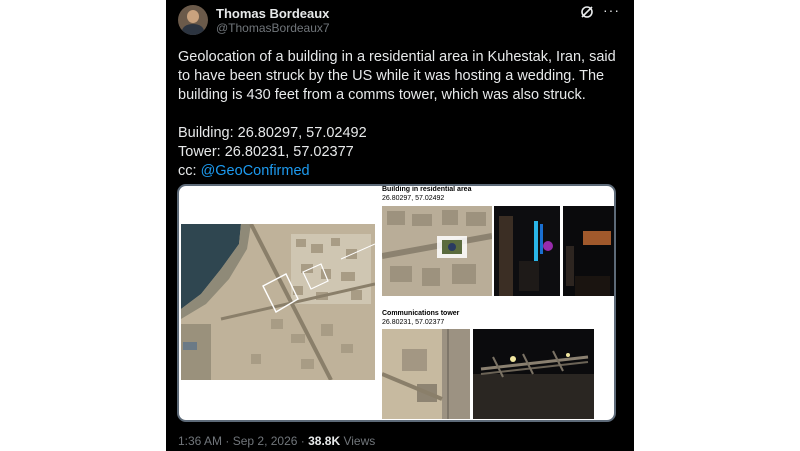 The image size is (800, 451). I want to click on building-satellite-photo, so click(437, 251).